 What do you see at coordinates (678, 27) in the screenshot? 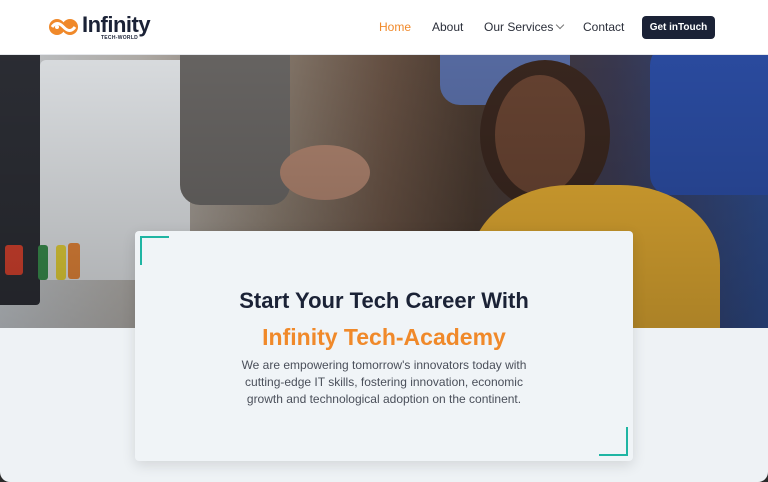
I see `get-in-touch-button: Get inTouch` at bounding box center [678, 27].